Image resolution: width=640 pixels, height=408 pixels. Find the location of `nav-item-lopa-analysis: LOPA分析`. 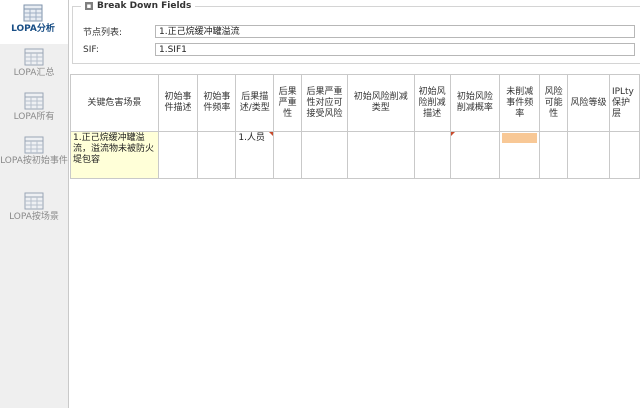

nav-item-lopa-analysis: LOPA分析 is located at coordinates (34, 22).